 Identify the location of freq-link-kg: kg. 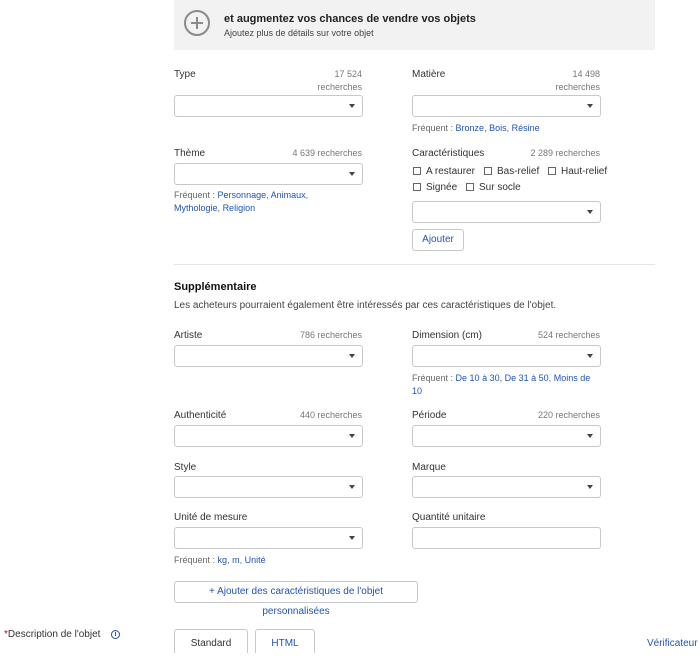
(223, 560).